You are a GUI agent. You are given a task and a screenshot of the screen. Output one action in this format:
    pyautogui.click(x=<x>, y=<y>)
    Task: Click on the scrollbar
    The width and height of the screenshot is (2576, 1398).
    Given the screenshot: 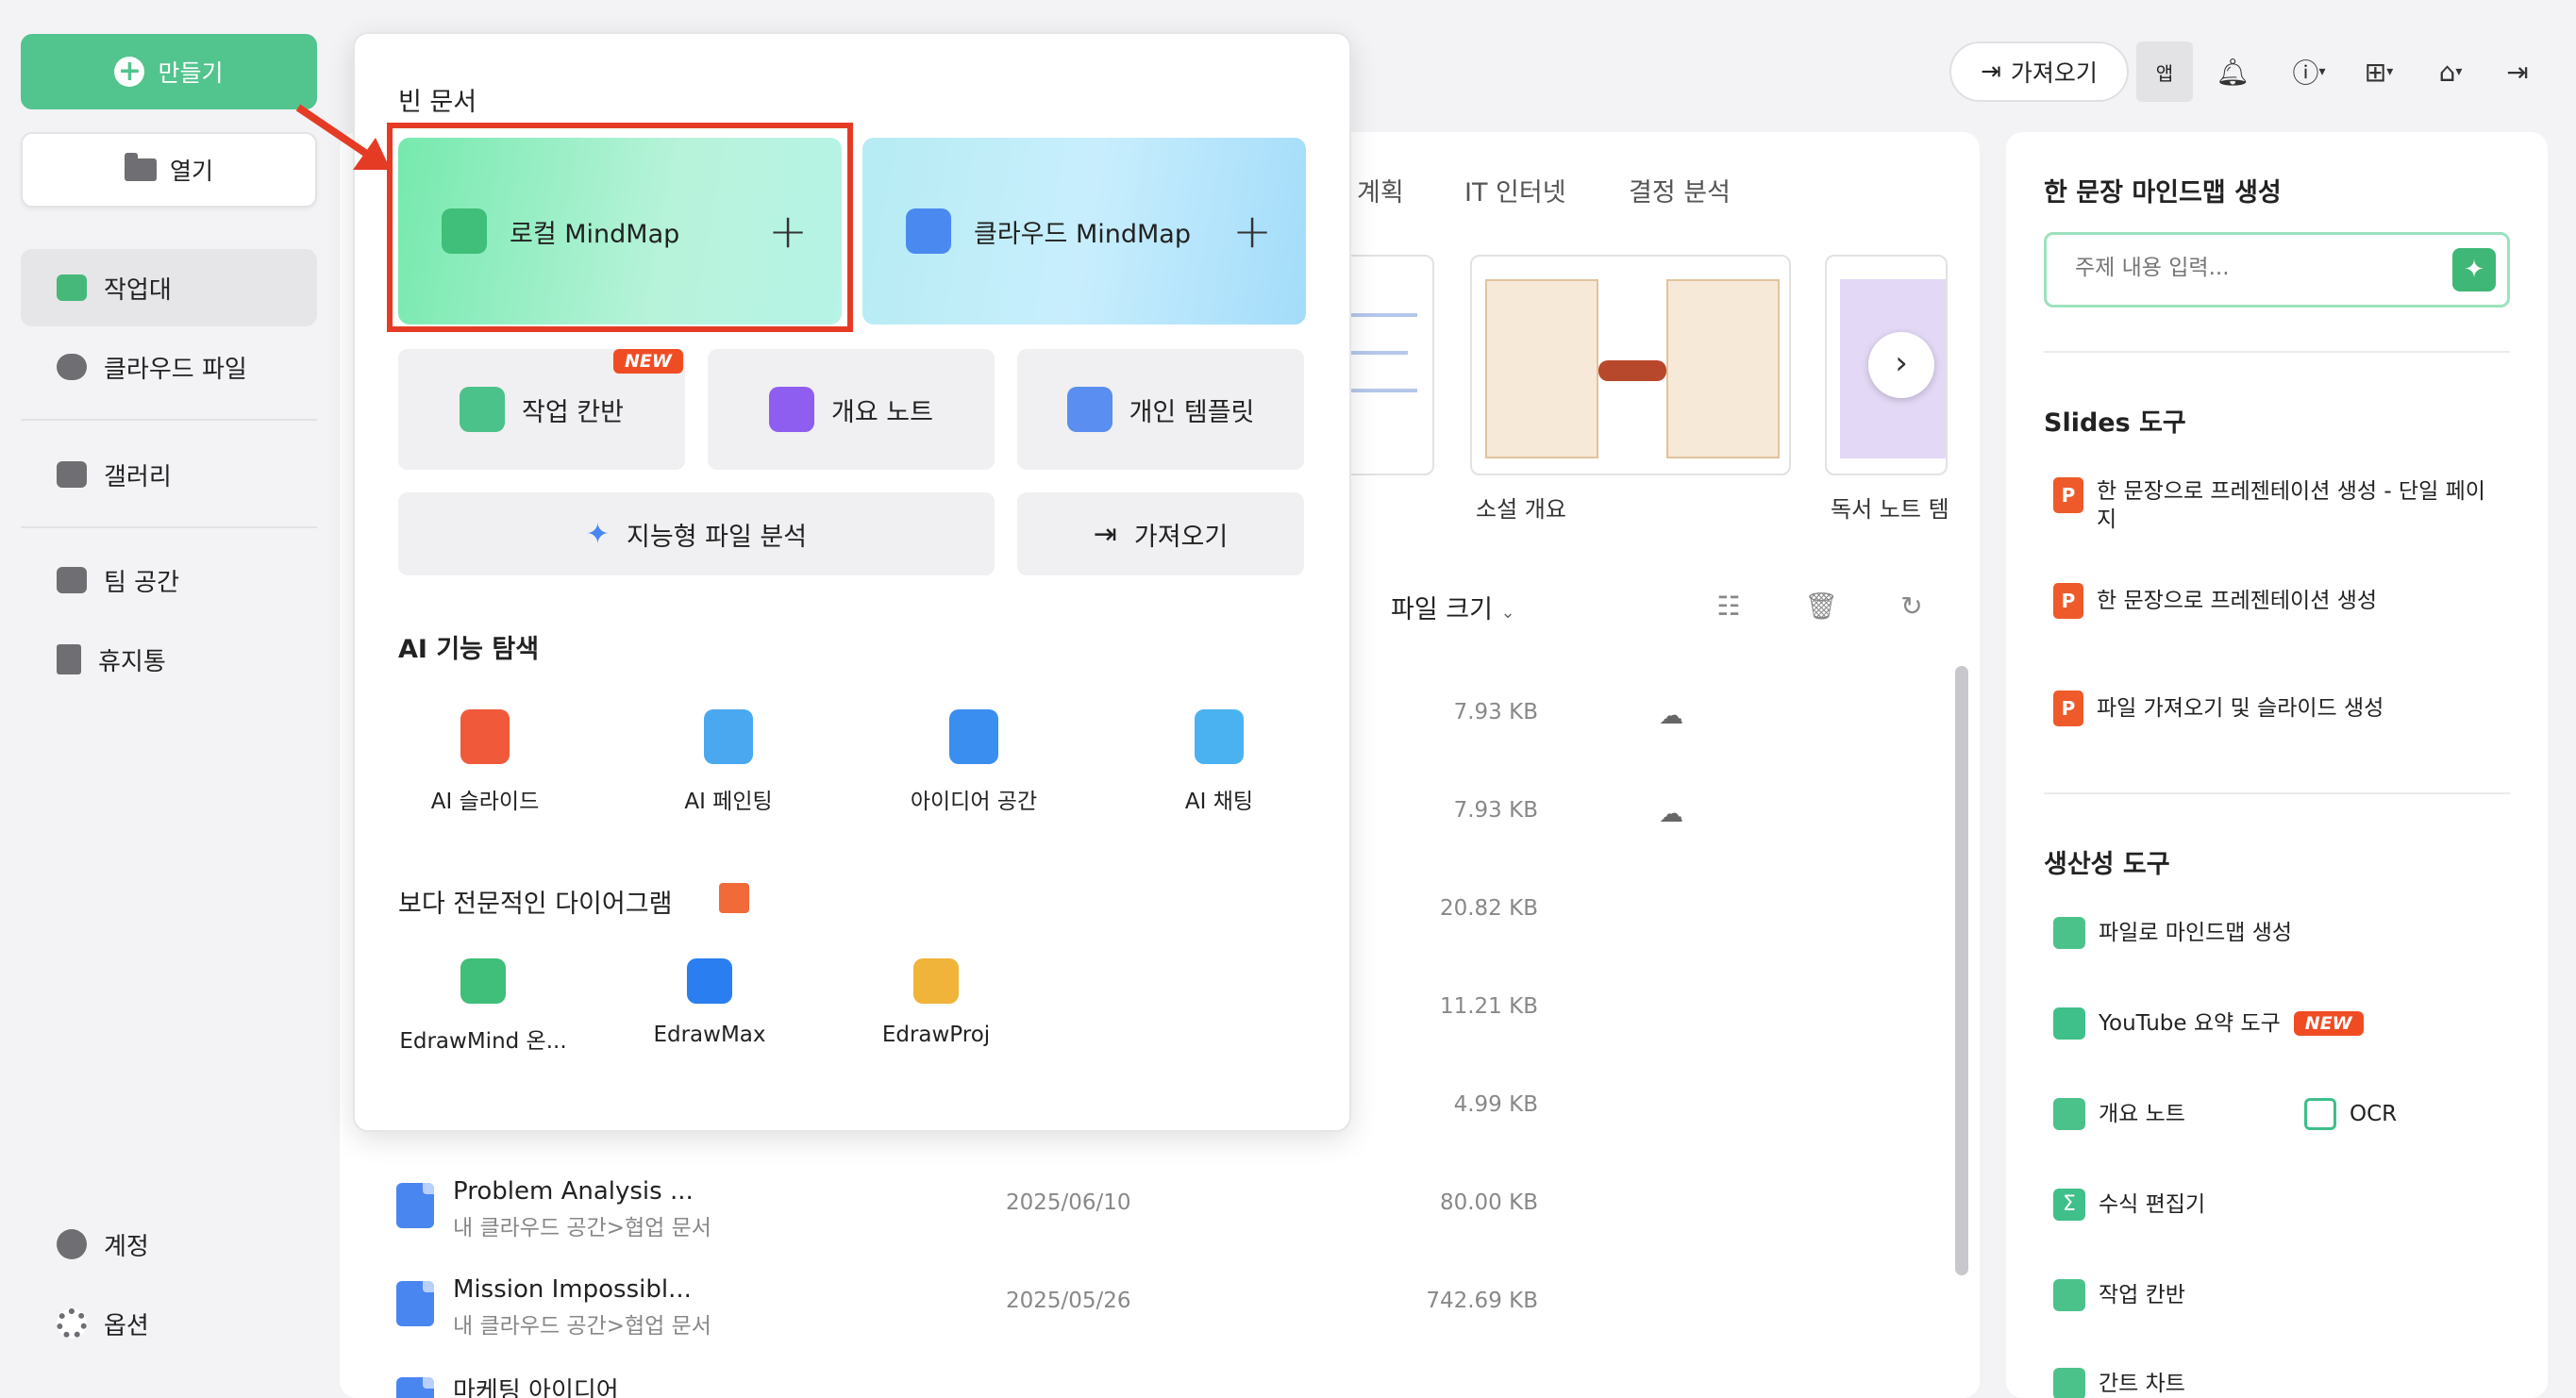 What is the action you would take?
    pyautogui.click(x=1961, y=971)
    